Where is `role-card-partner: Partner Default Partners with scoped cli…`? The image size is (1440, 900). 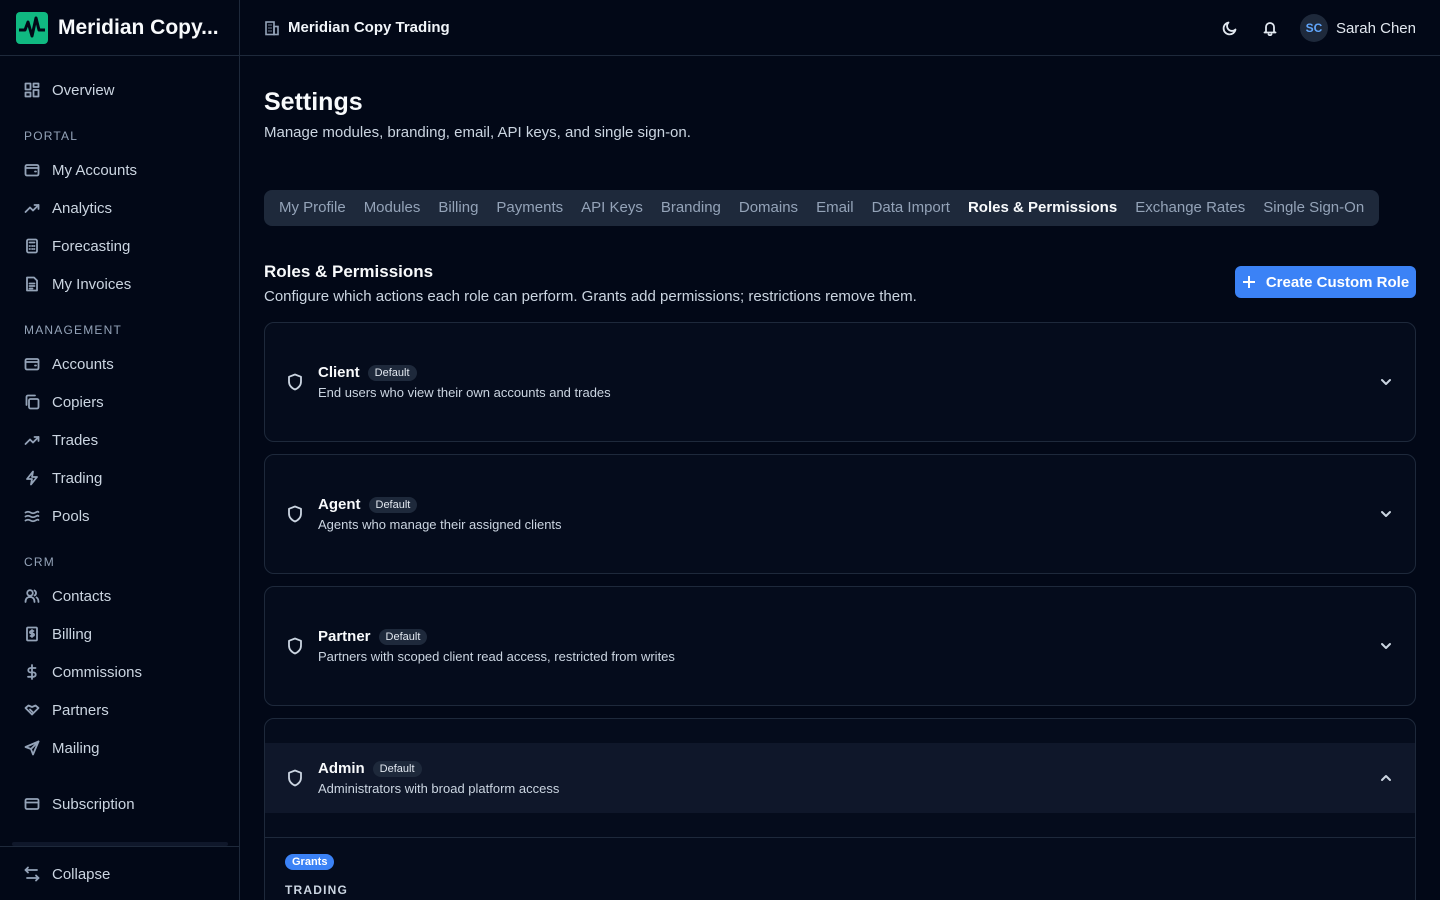 role-card-partner: Partner Default Partners with scoped cli… is located at coordinates (840, 646).